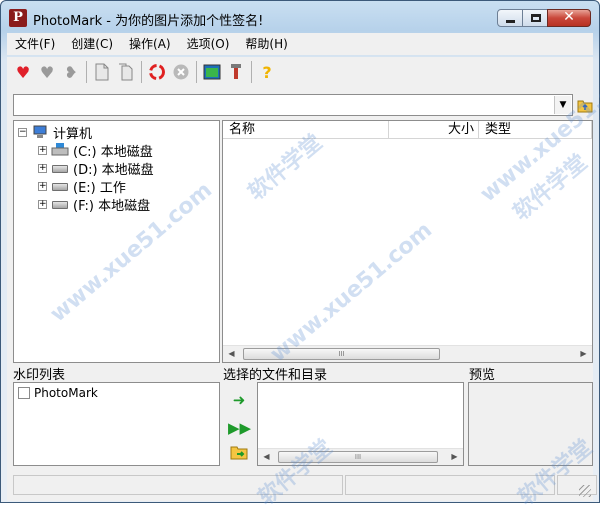 The height and width of the screenshot is (512, 600). I want to click on refresh-icon, so click(157, 72).